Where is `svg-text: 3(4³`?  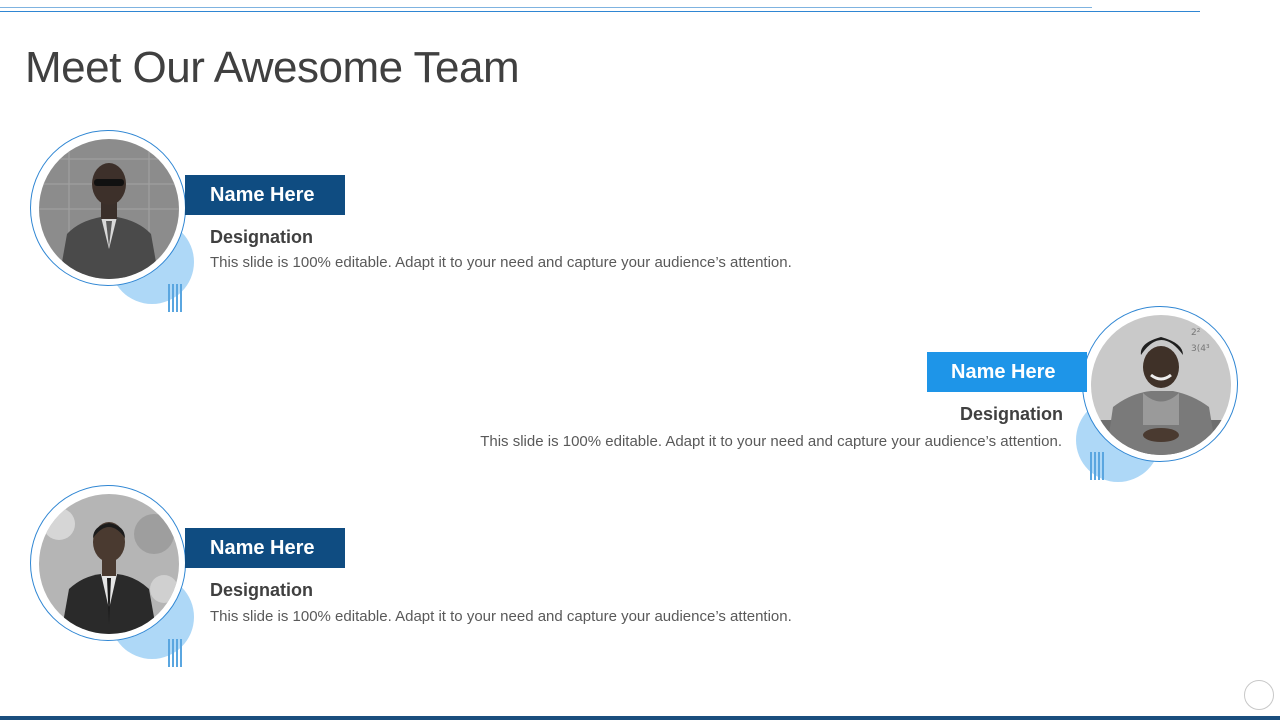 svg-text: 3(4³ is located at coordinates (1200, 349).